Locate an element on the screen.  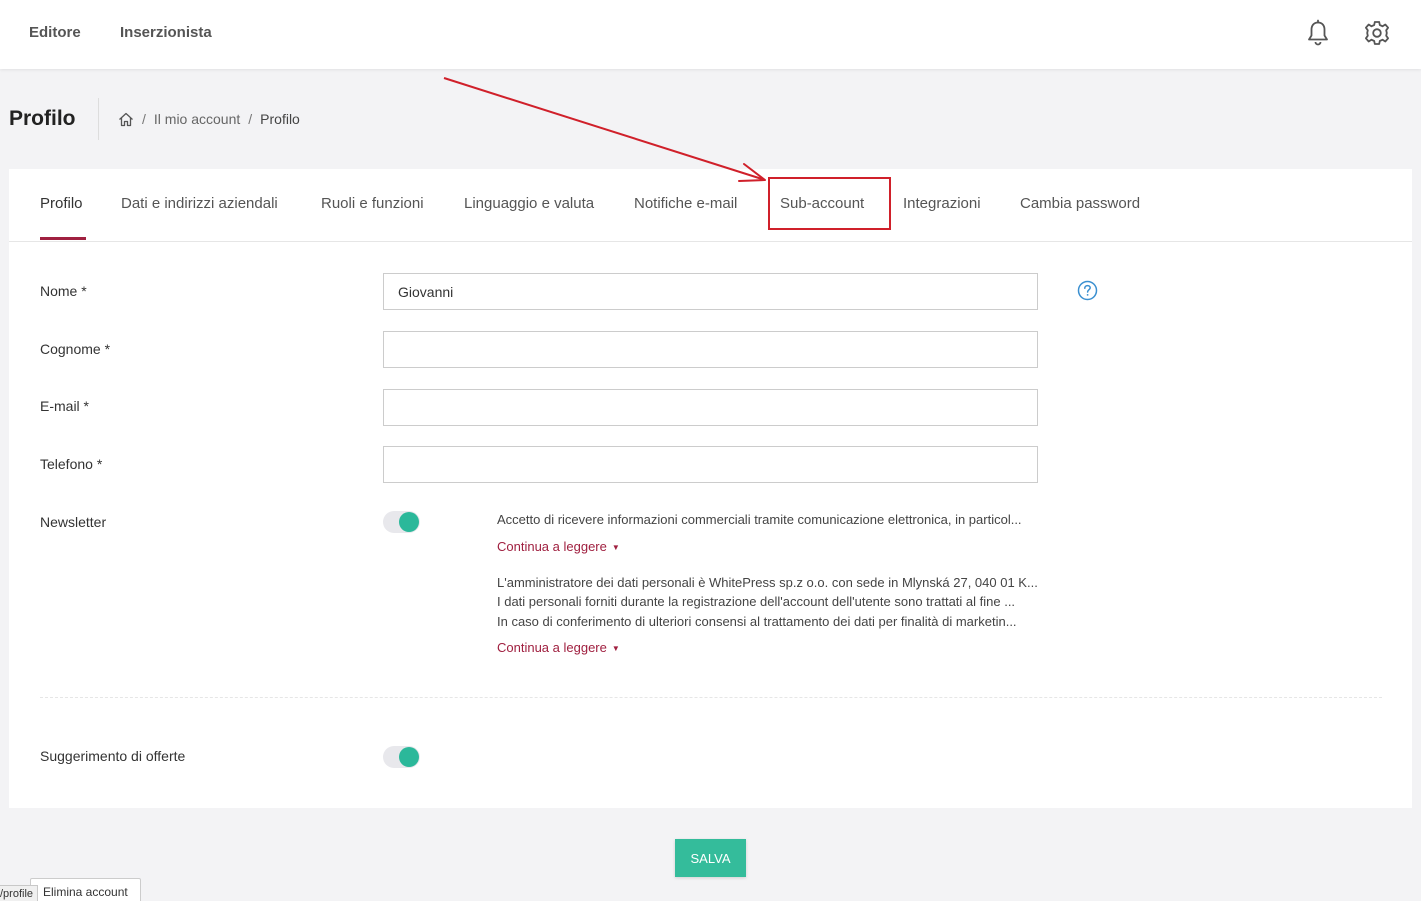
telefono-label: Telefono * is located at coordinates (71, 464).